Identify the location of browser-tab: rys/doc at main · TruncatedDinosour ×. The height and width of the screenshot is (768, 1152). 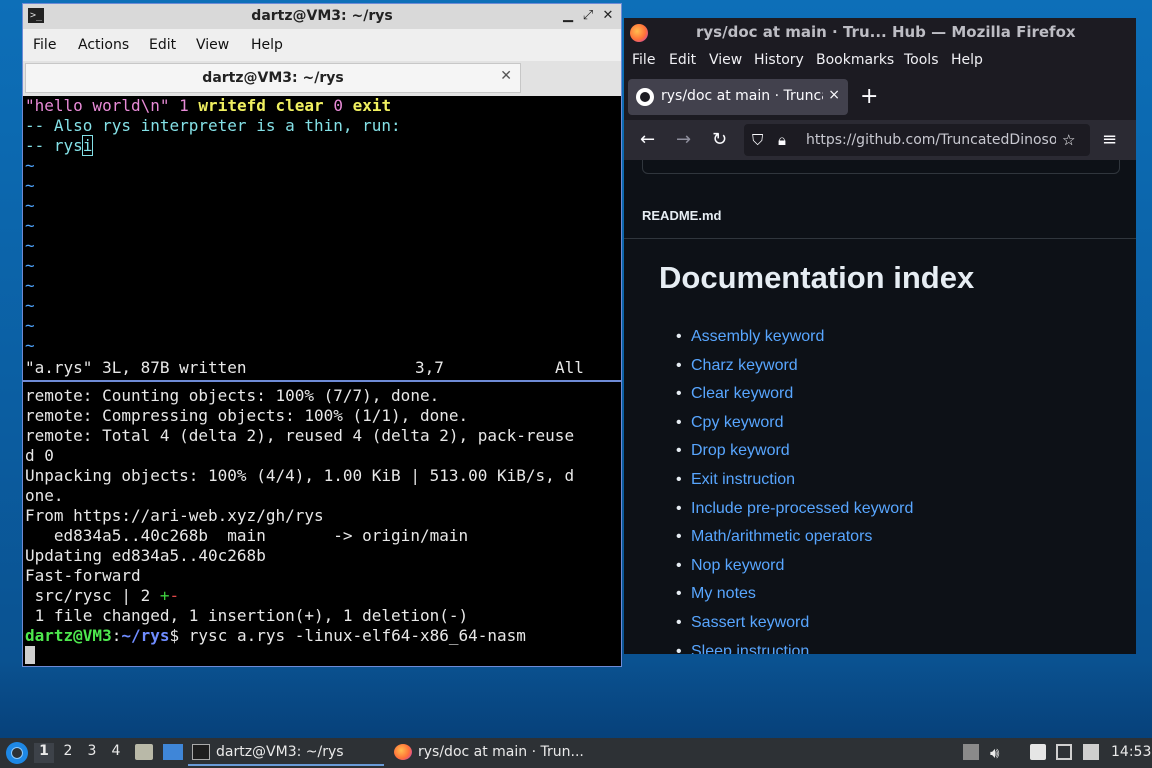
(738, 97).